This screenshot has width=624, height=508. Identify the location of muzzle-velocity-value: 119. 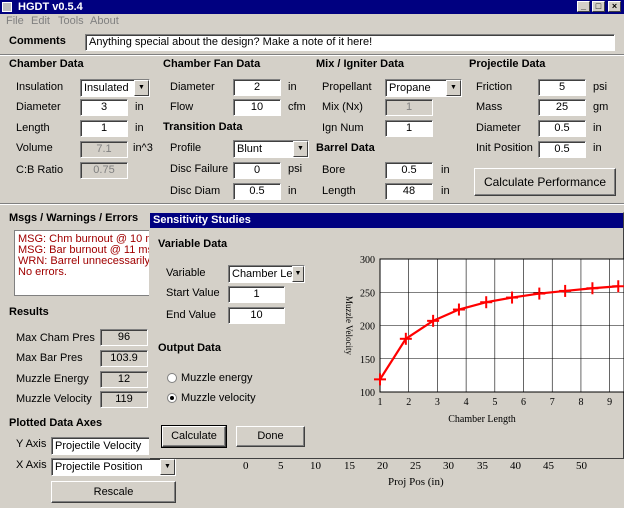
(124, 399).